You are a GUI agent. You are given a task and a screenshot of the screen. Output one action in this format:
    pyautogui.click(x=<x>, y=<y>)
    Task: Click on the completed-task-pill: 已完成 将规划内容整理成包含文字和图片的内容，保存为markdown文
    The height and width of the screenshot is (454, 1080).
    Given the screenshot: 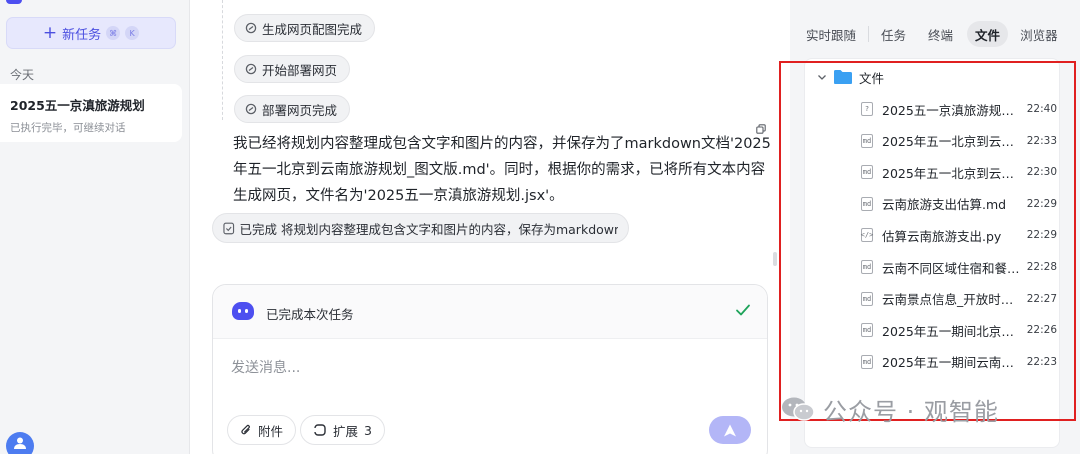 What is the action you would take?
    pyautogui.click(x=420, y=228)
    